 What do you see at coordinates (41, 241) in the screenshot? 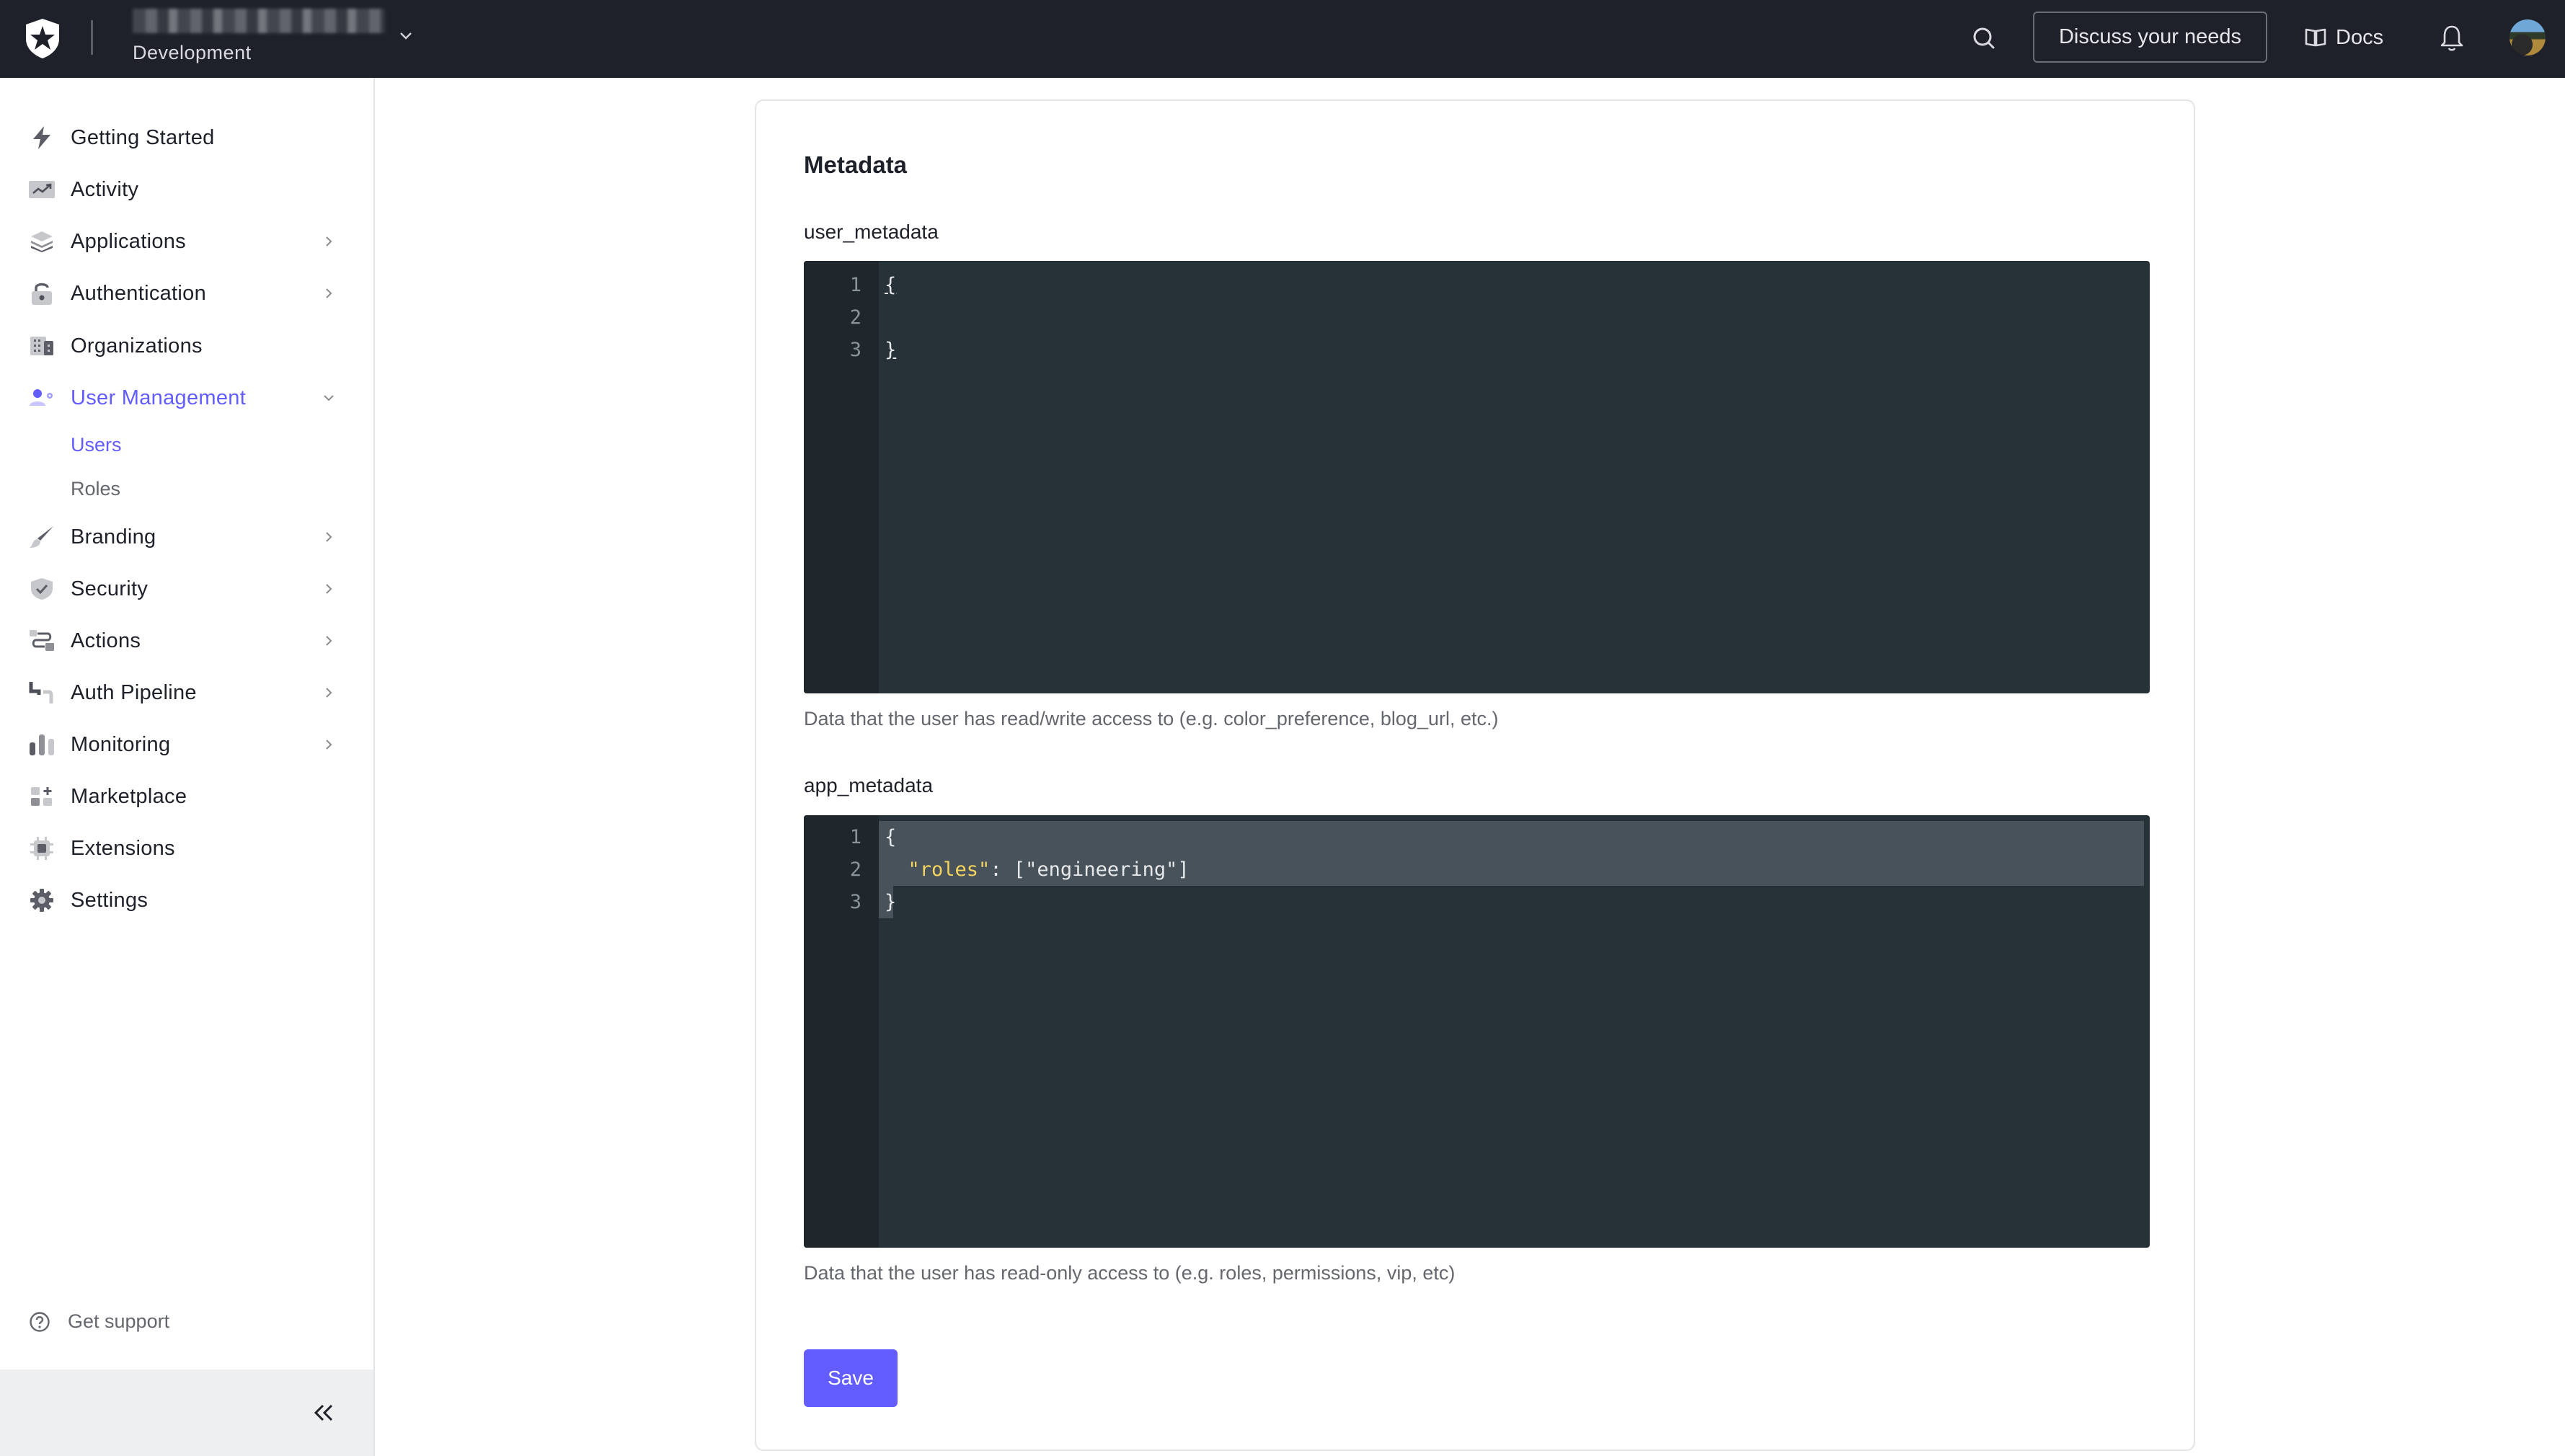
I see `layers-icon` at bounding box center [41, 241].